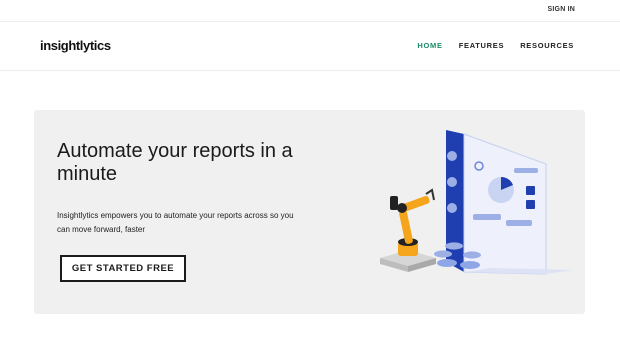 The image size is (620, 343). I want to click on robot-dashboard-illustration, so click(476, 202).